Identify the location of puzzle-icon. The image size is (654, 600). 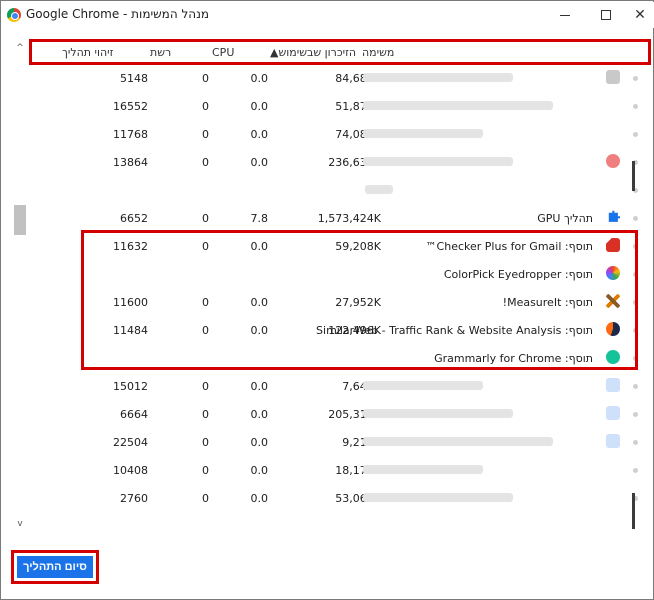
(614, 216).